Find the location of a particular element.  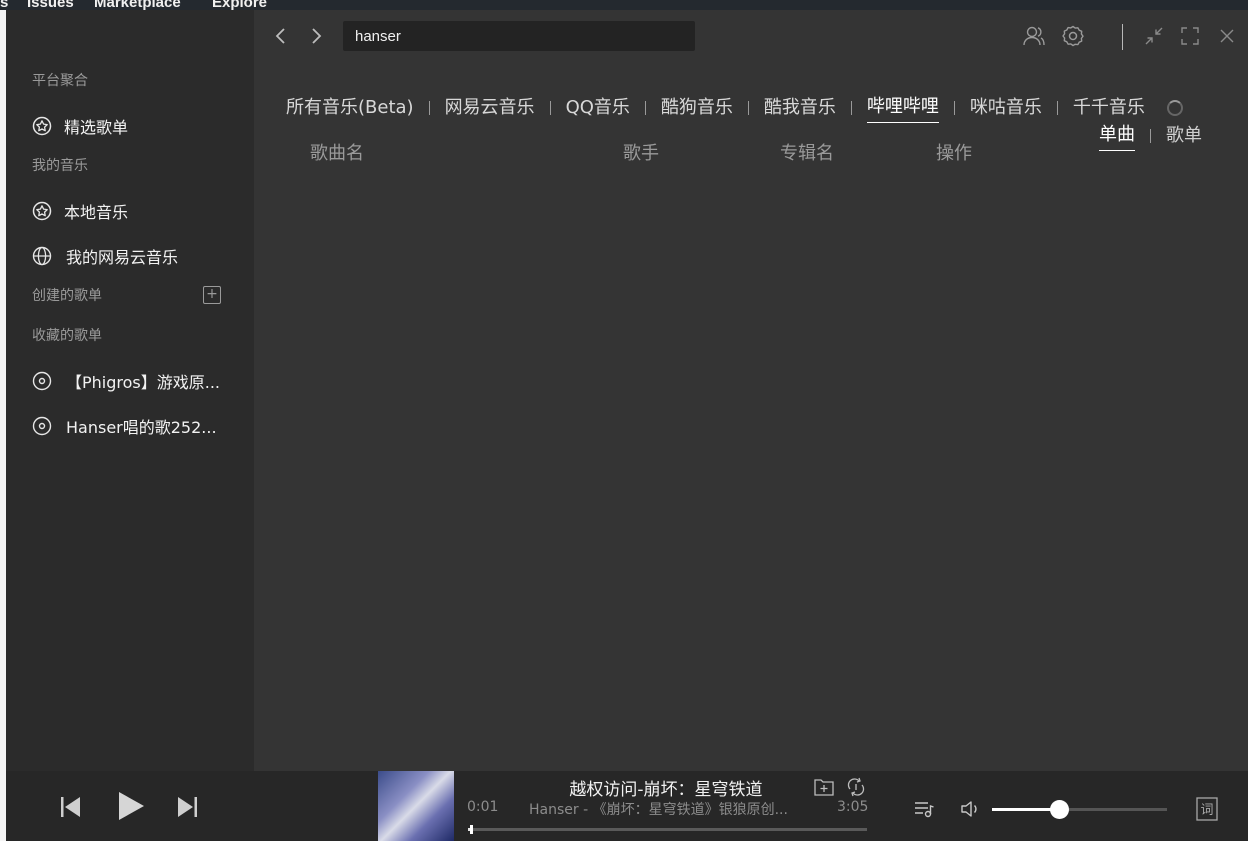

sidebar-item-label: 精选歌单 is located at coordinates (96, 127).